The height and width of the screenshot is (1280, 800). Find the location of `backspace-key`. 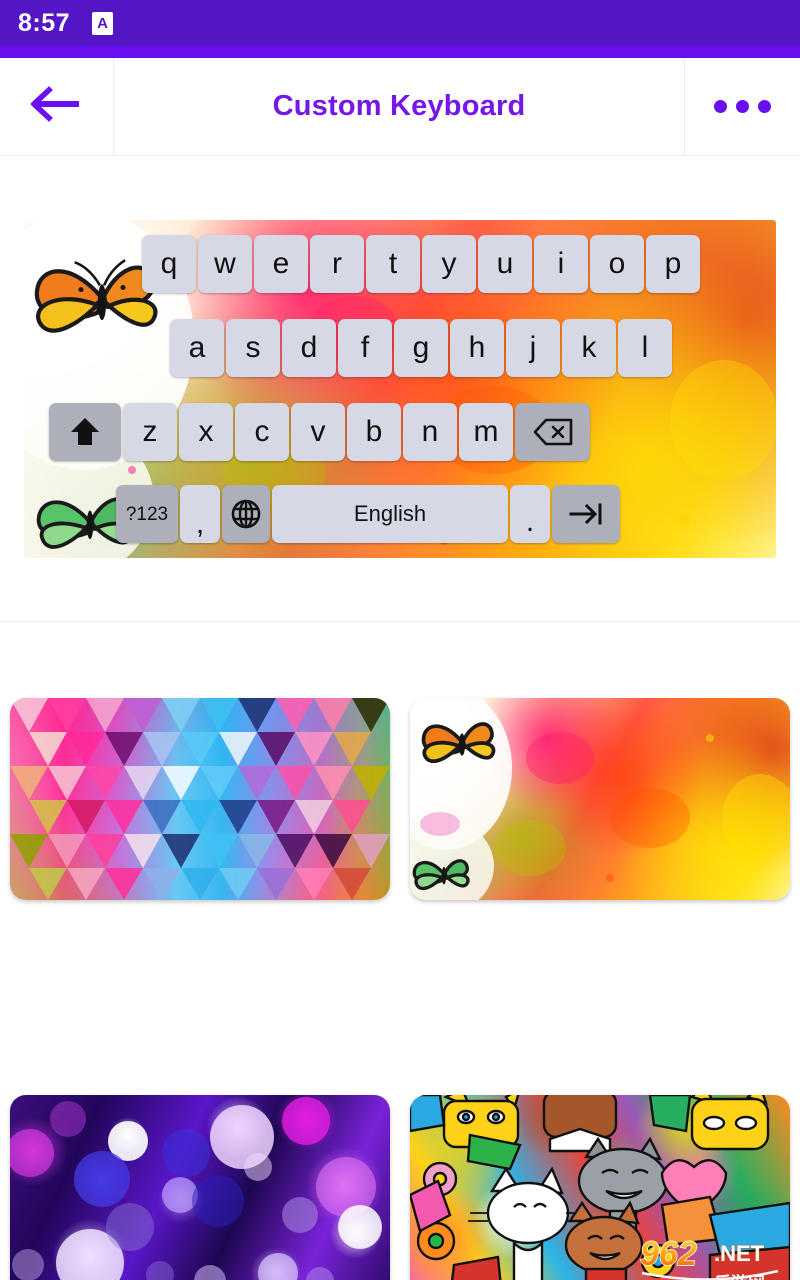

backspace-key is located at coordinates (552, 432).